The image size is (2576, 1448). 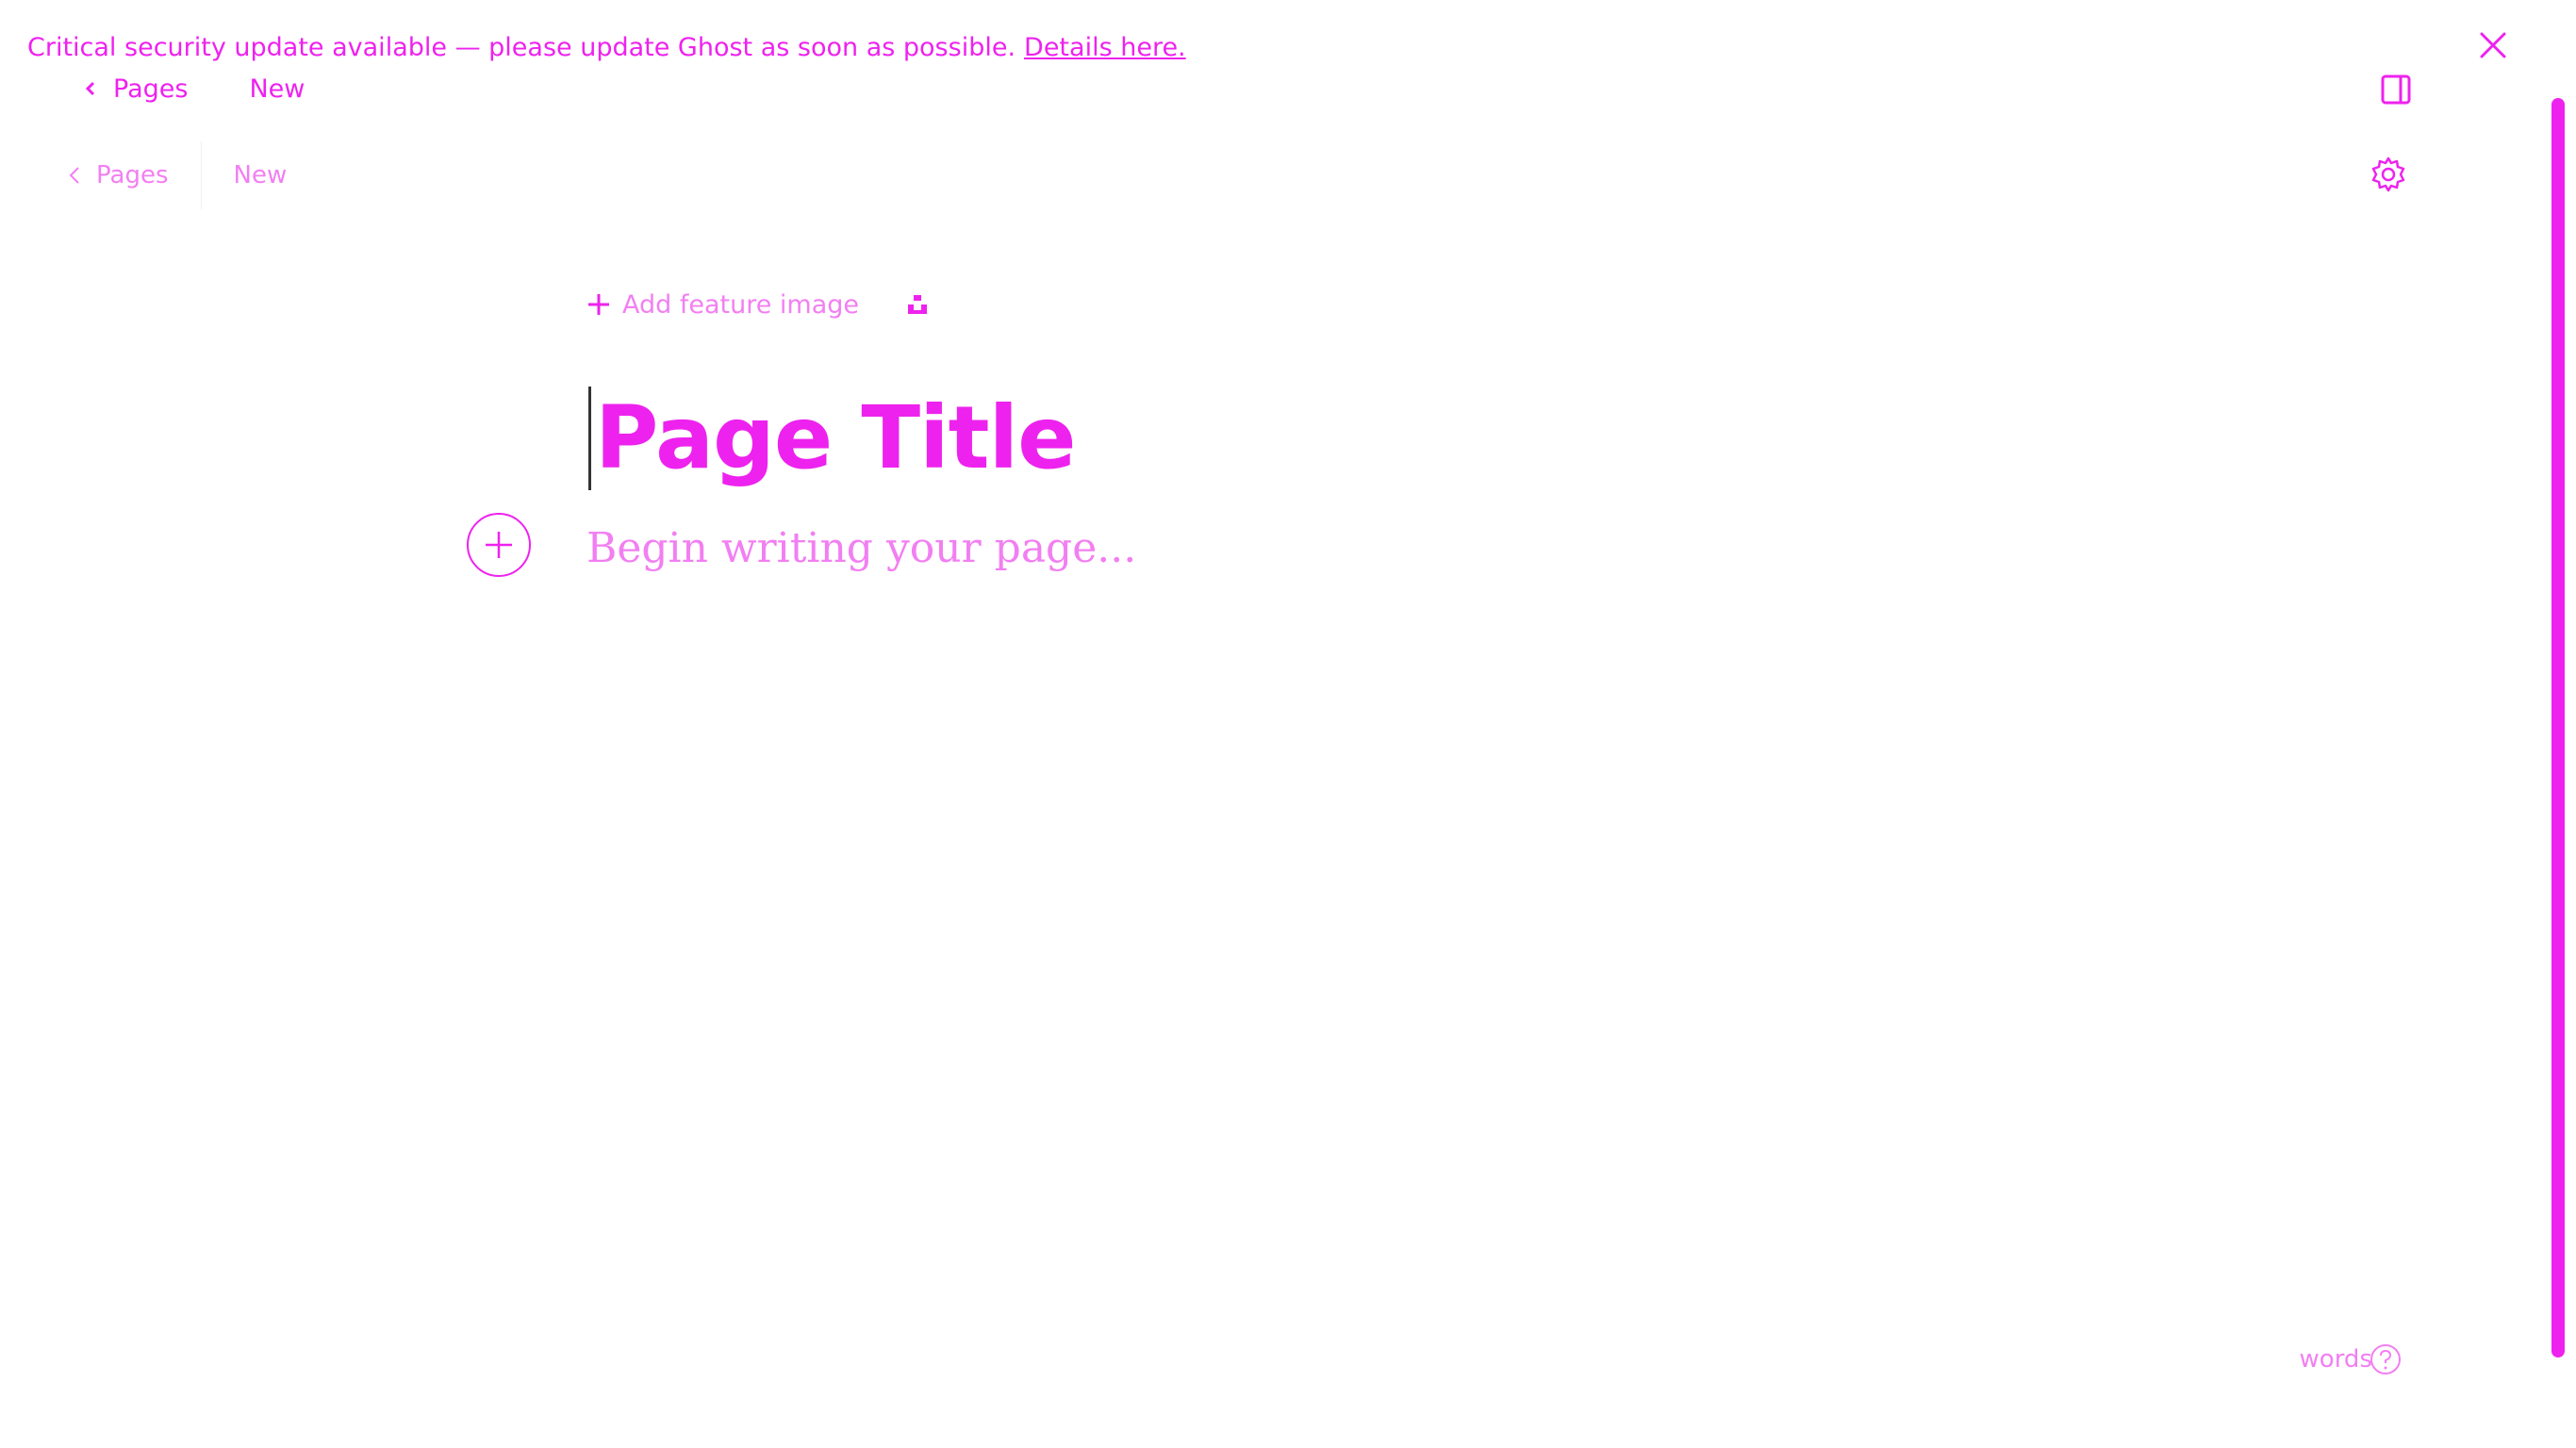 I want to click on editor-status: New, so click(x=260, y=175).